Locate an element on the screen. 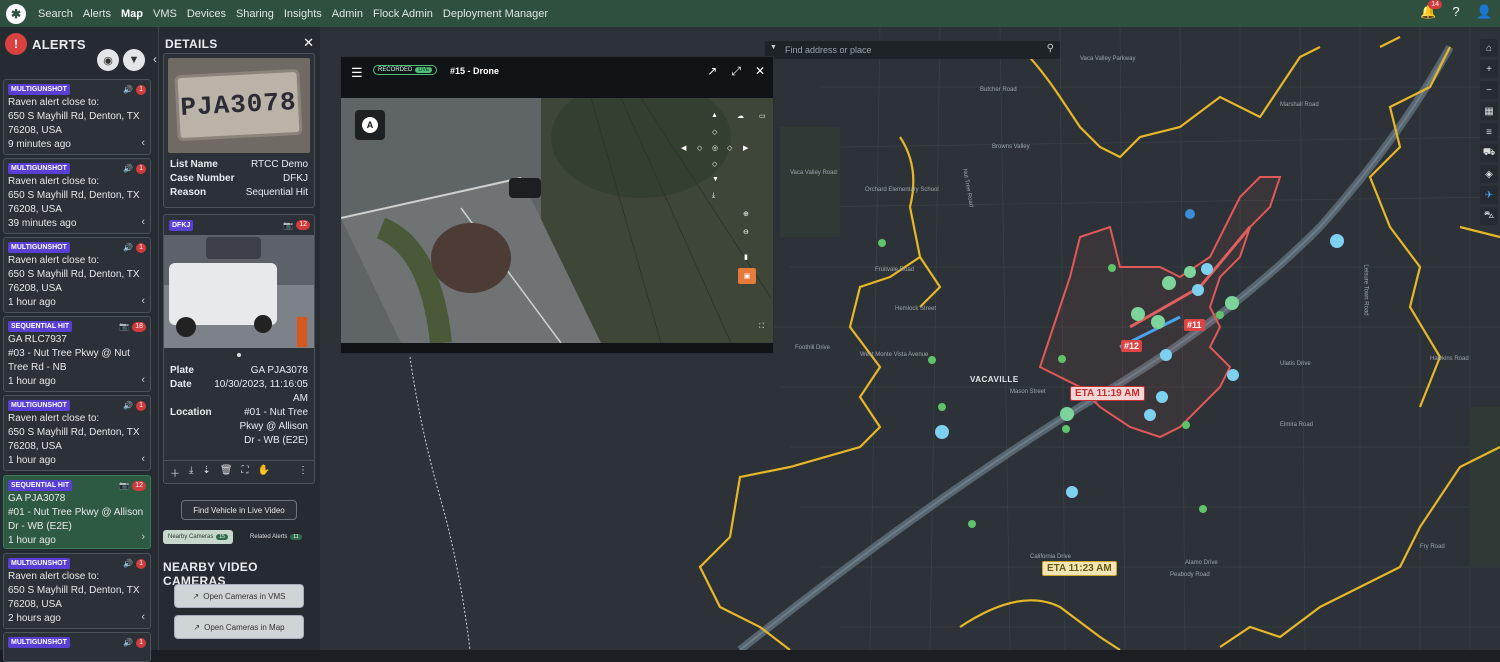 The image size is (1500, 662). open-cameras-in-vms-button: ↗ Open Cameras in VMS is located at coordinates (239, 596).